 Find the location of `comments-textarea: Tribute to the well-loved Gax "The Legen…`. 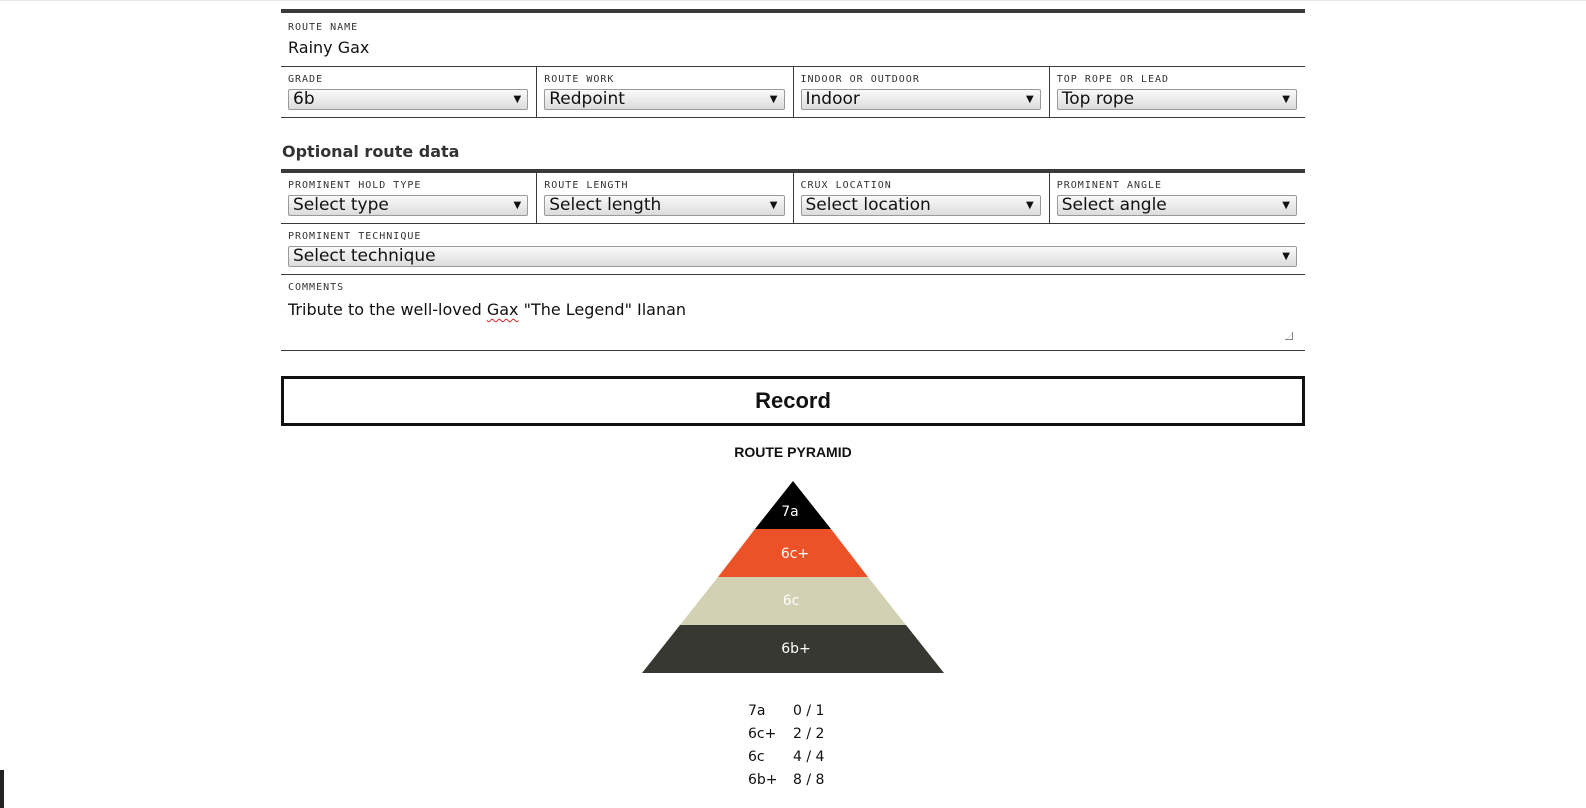

comments-textarea: Tribute to the well-loved Gax "The Legen… is located at coordinates (792, 309).